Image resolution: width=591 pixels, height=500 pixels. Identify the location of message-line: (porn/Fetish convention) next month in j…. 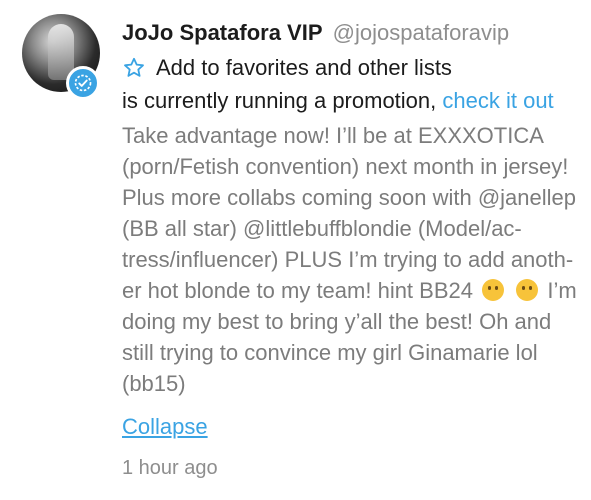
(345, 166).